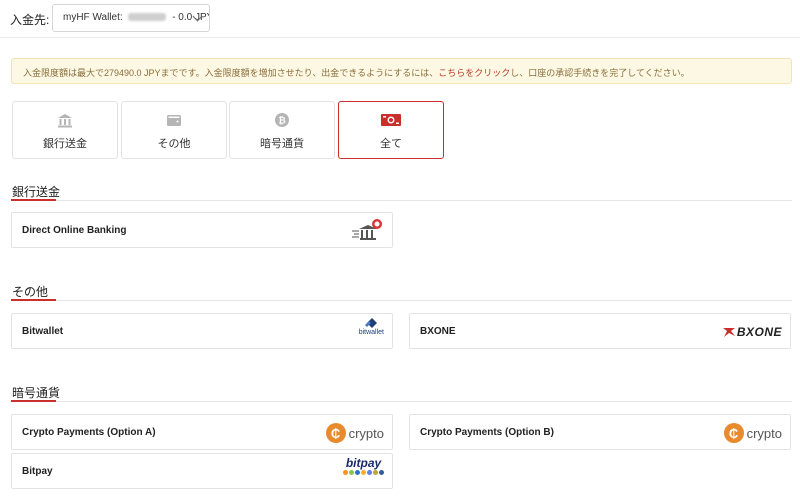 This screenshot has height=500, width=800. Describe the element at coordinates (30, 20) in the screenshot. I see `deposit-to-label: 入金先:` at that location.